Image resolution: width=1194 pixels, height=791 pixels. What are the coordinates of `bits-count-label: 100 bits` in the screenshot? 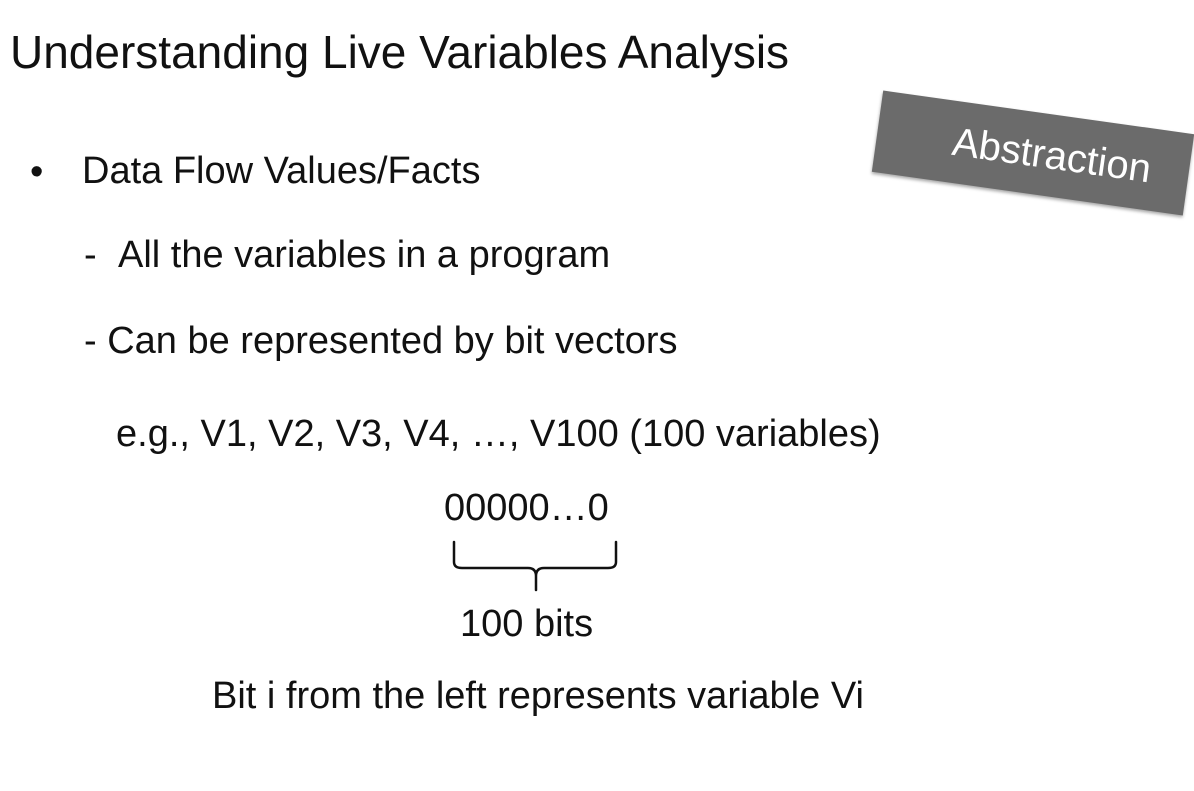 It's located at (527, 624).